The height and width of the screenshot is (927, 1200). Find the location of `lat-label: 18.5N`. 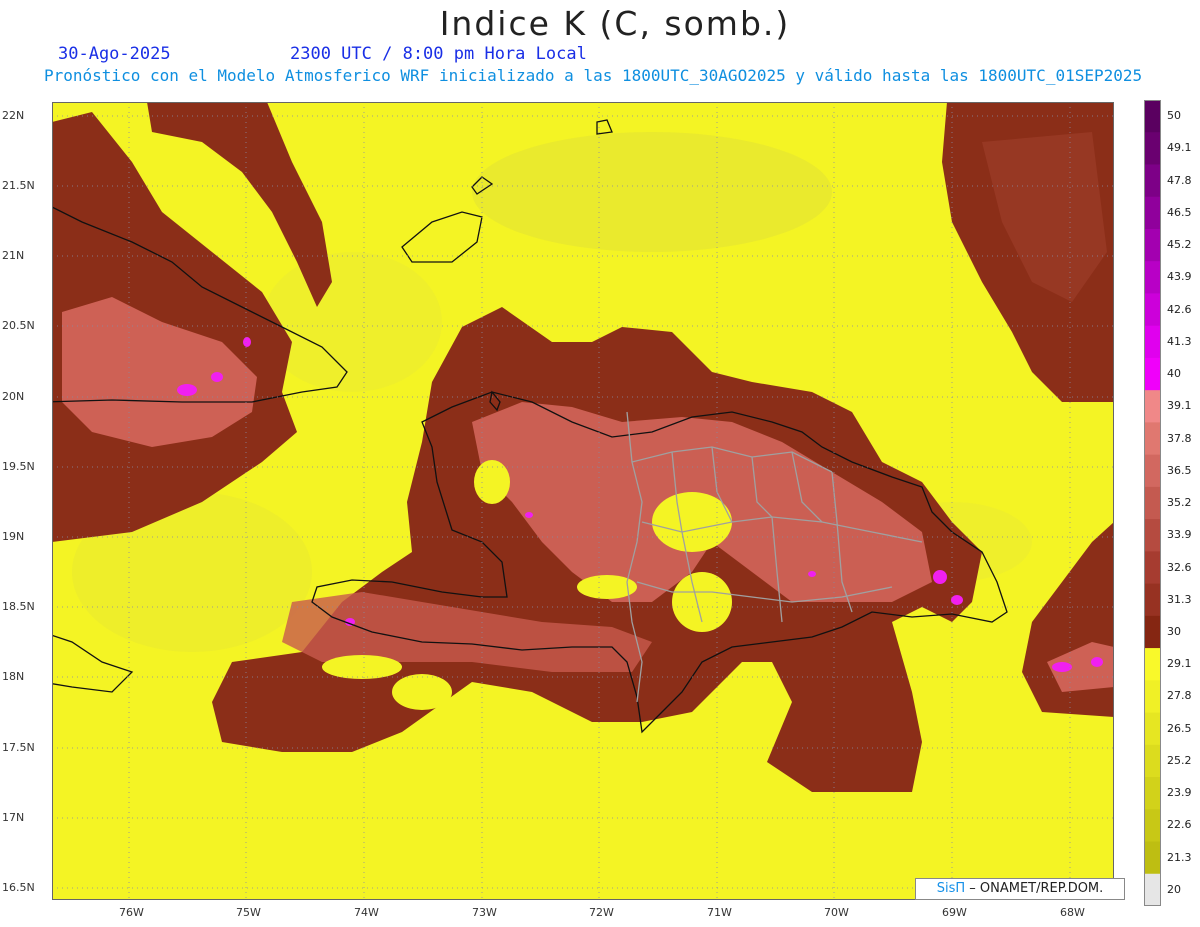

lat-label: 18.5N is located at coordinates (18, 606).